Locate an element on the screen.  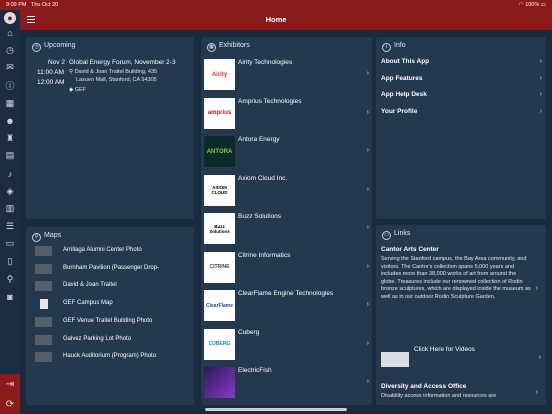
battery-icon: ▭ is located at coordinates (543, 5).